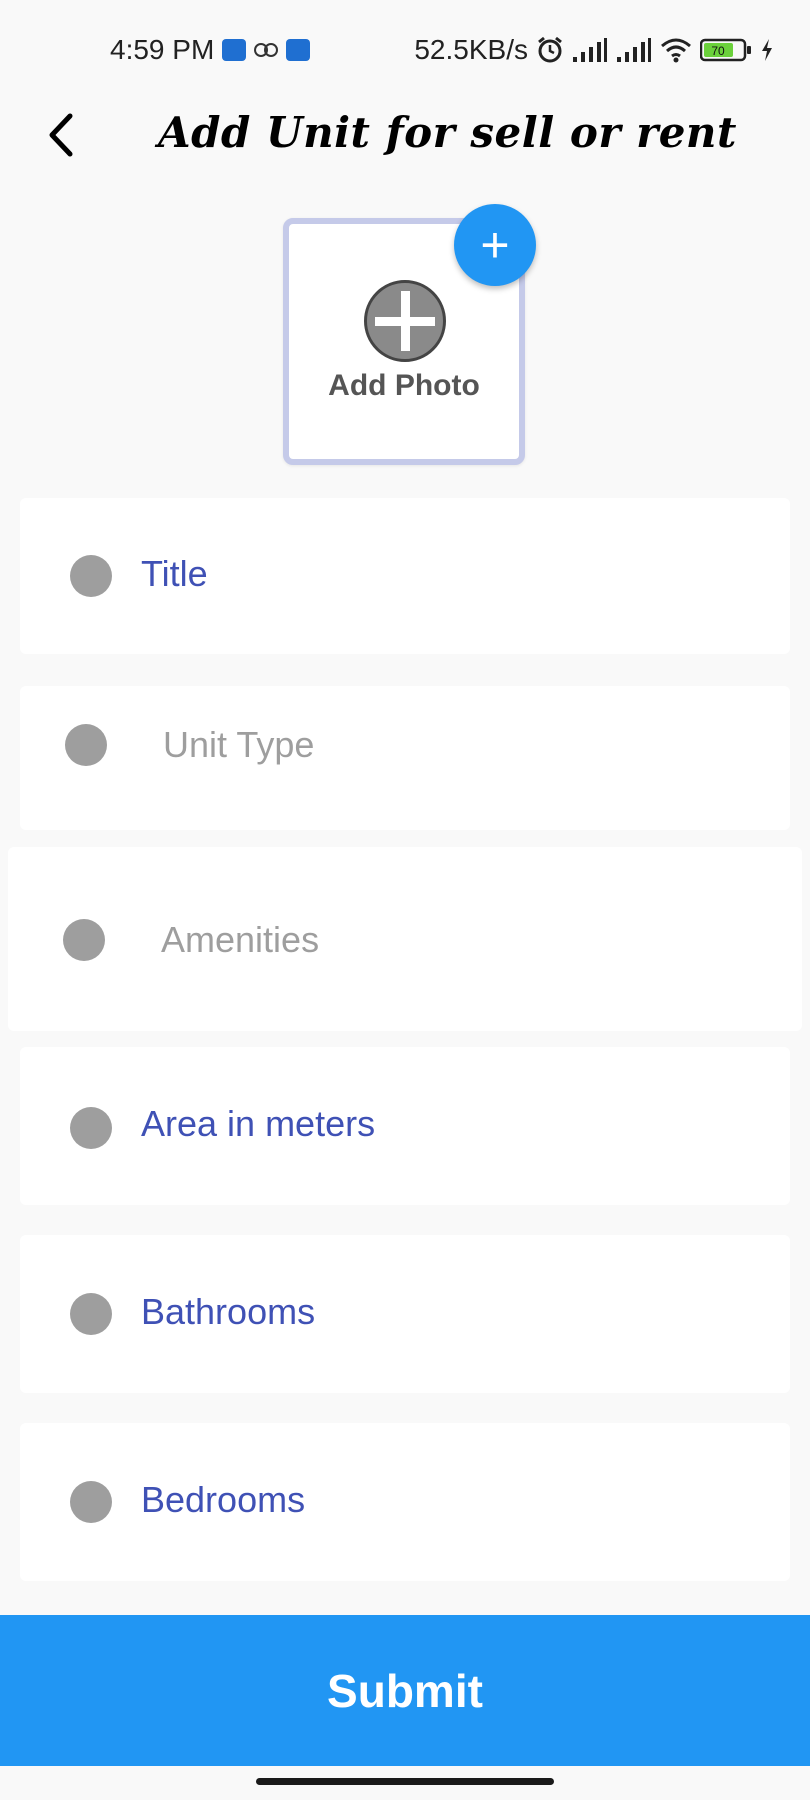 The image size is (810, 1800). I want to click on bedrooms-field: Bedrooms, so click(405, 1502).